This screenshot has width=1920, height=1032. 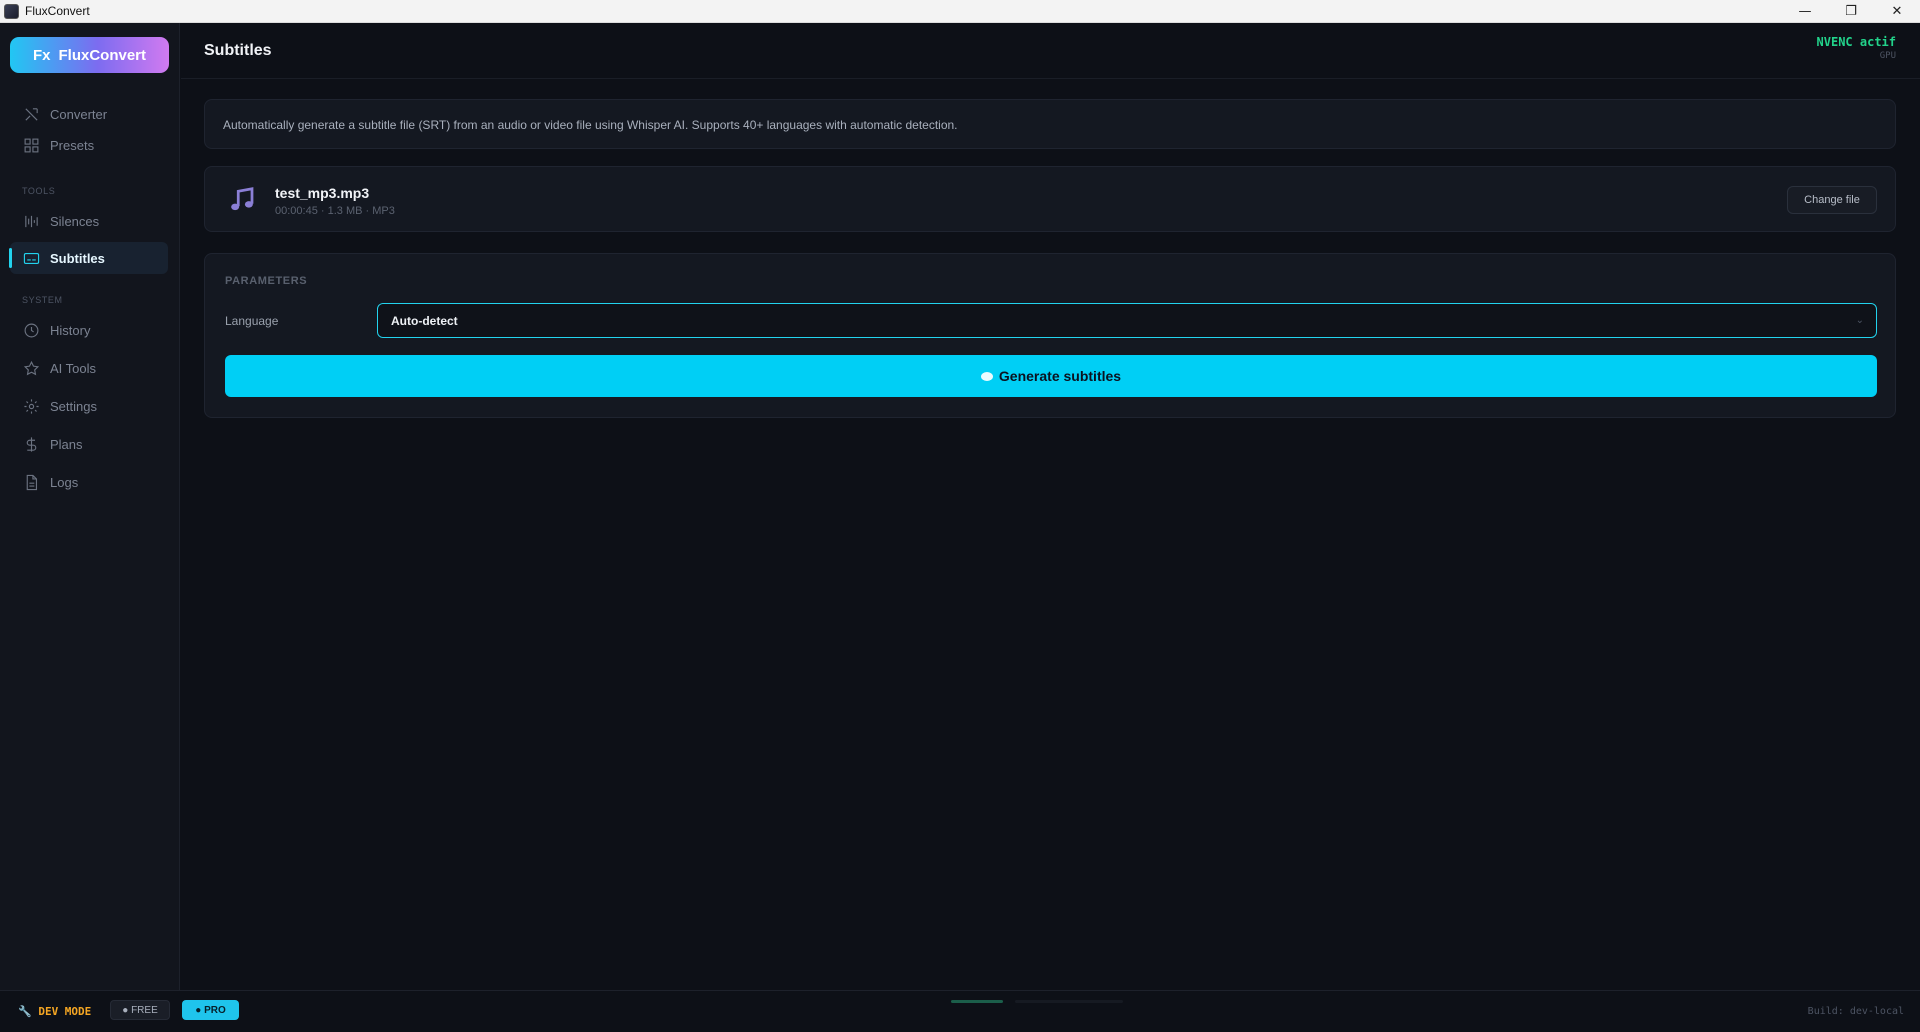 What do you see at coordinates (242, 199) in the screenshot?
I see `music-note-icon` at bounding box center [242, 199].